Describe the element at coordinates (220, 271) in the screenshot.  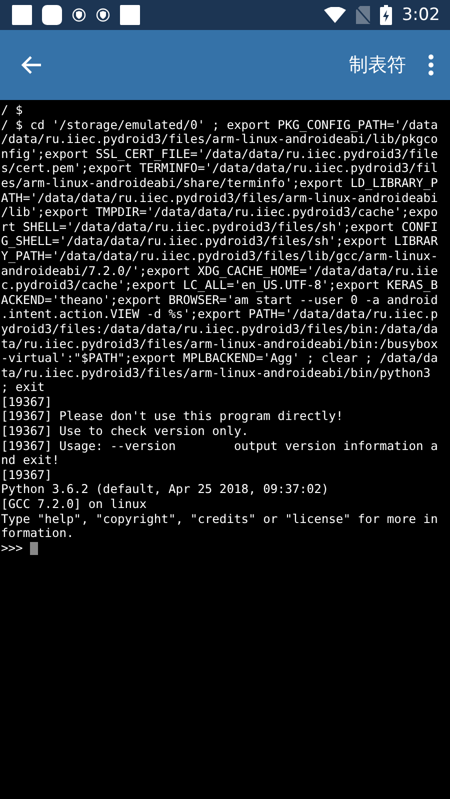
I see `terminal-line: androideabi/7.2.0/';export XDG_CACHE_HOME='/data/data/ru.iie` at that location.